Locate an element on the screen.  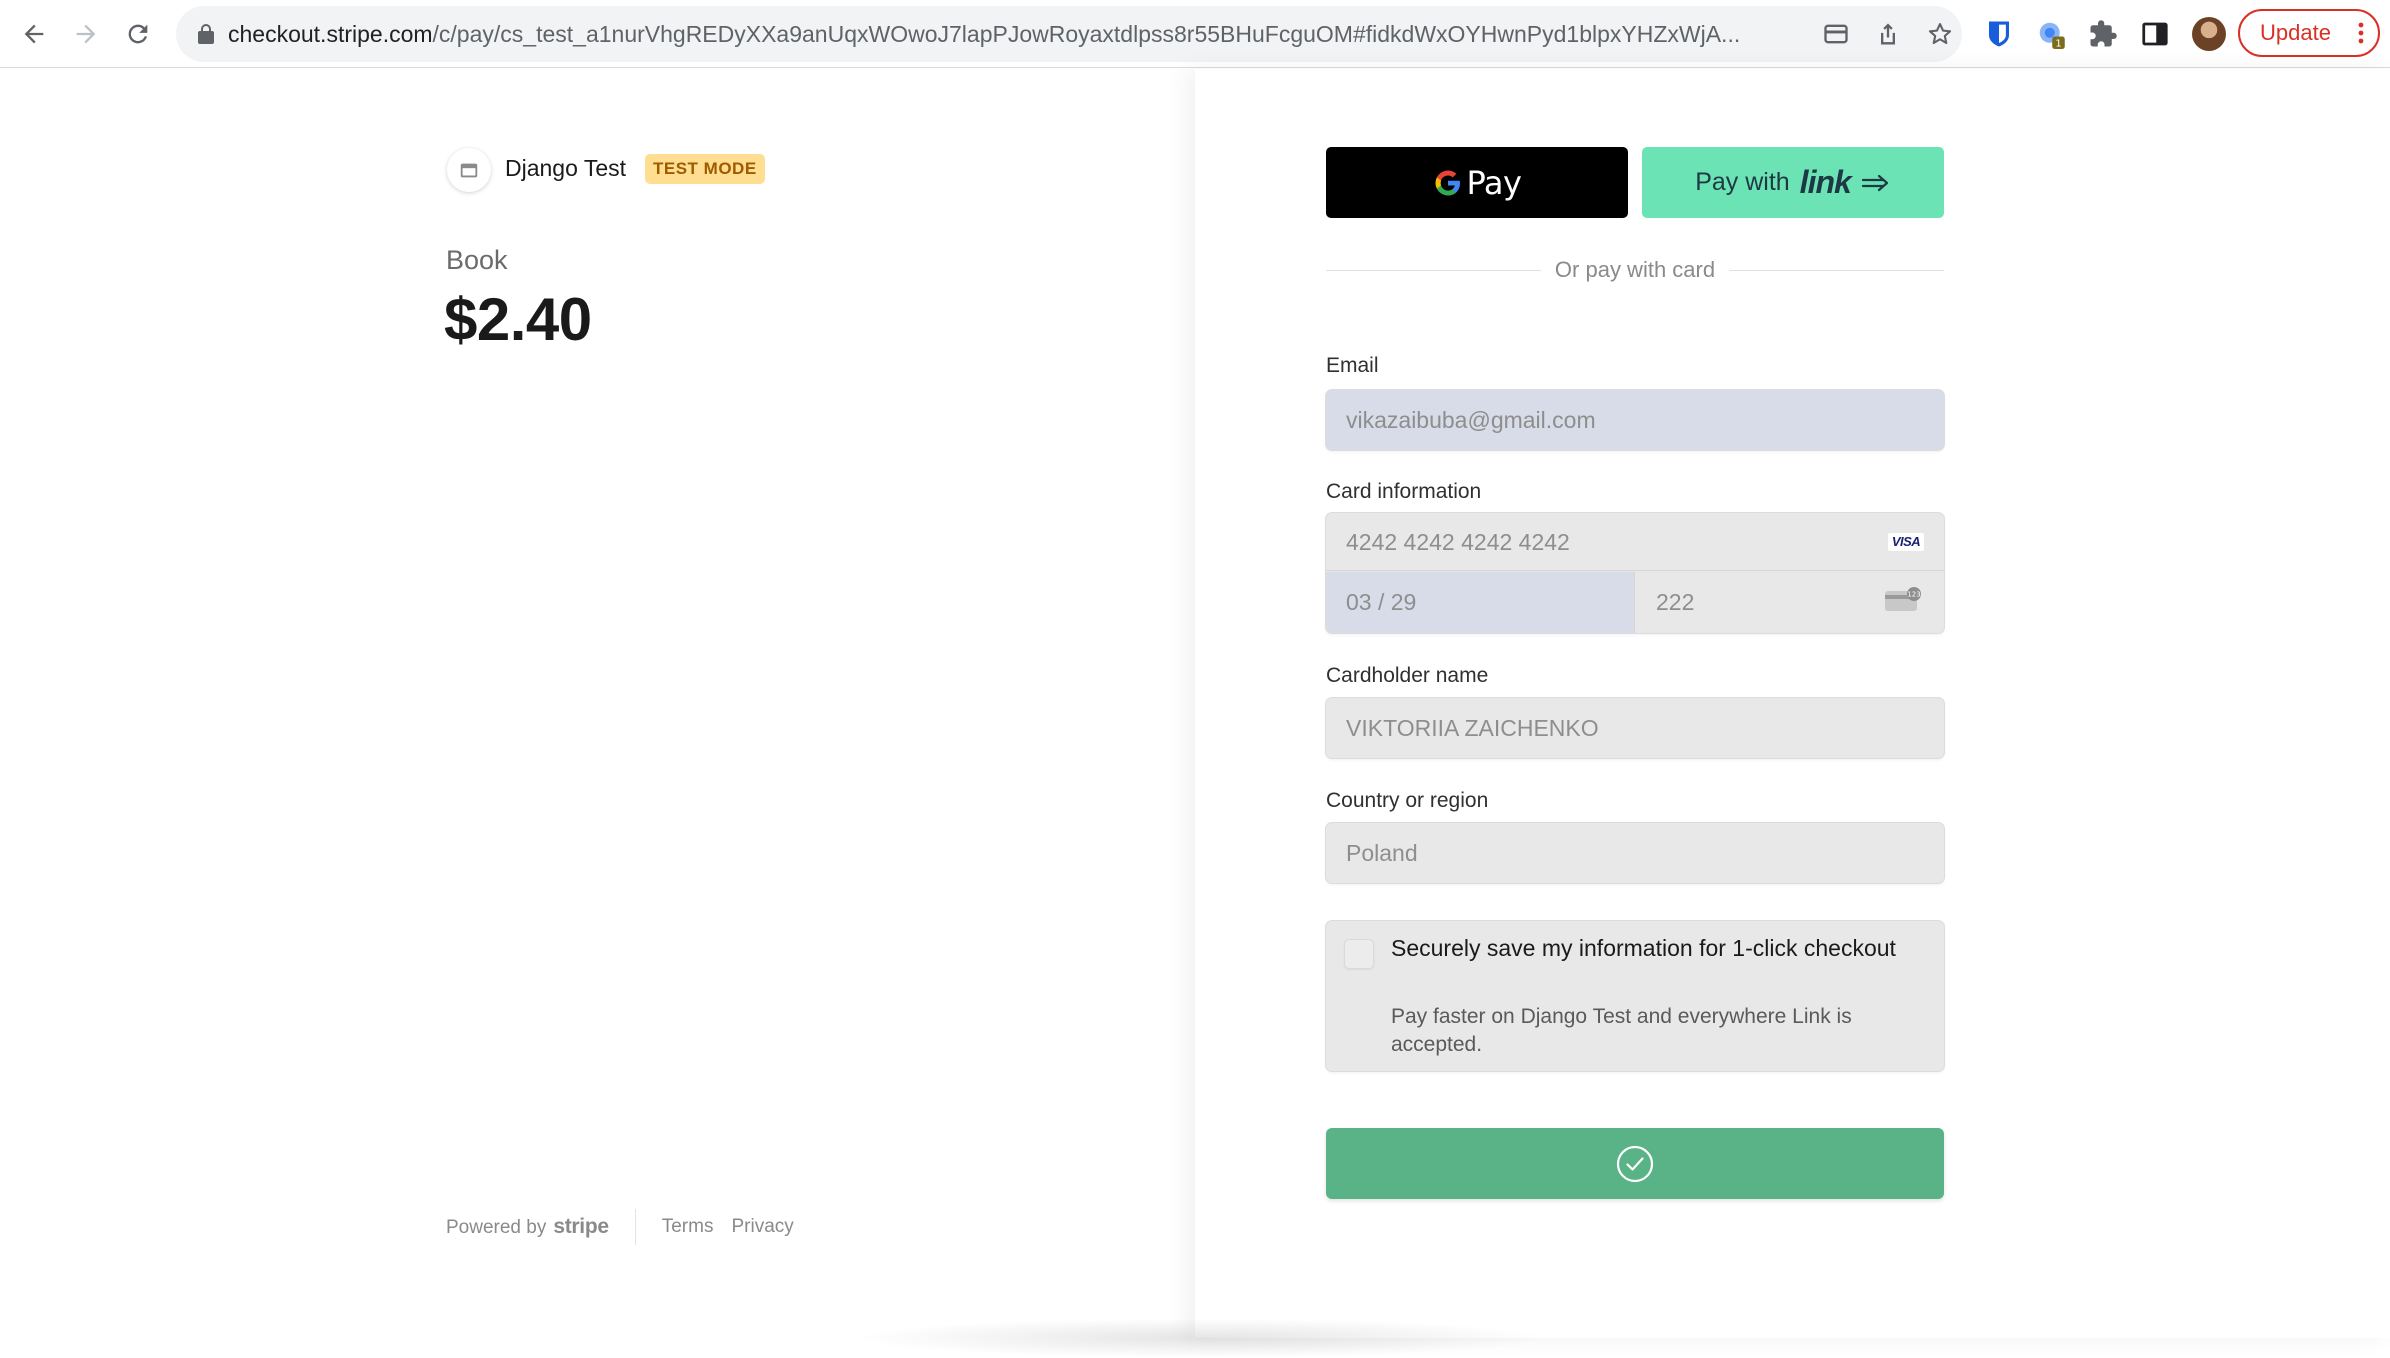
back-button is located at coordinates (34, 34).